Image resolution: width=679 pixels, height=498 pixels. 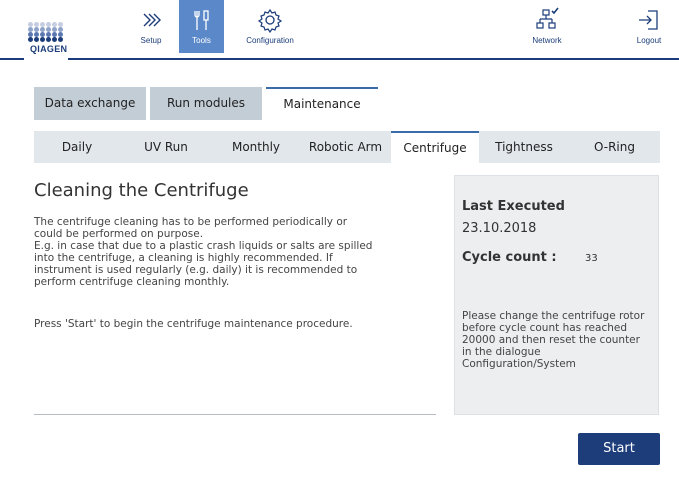 I want to click on tab-monthly: Monthly, so click(x=256, y=147).